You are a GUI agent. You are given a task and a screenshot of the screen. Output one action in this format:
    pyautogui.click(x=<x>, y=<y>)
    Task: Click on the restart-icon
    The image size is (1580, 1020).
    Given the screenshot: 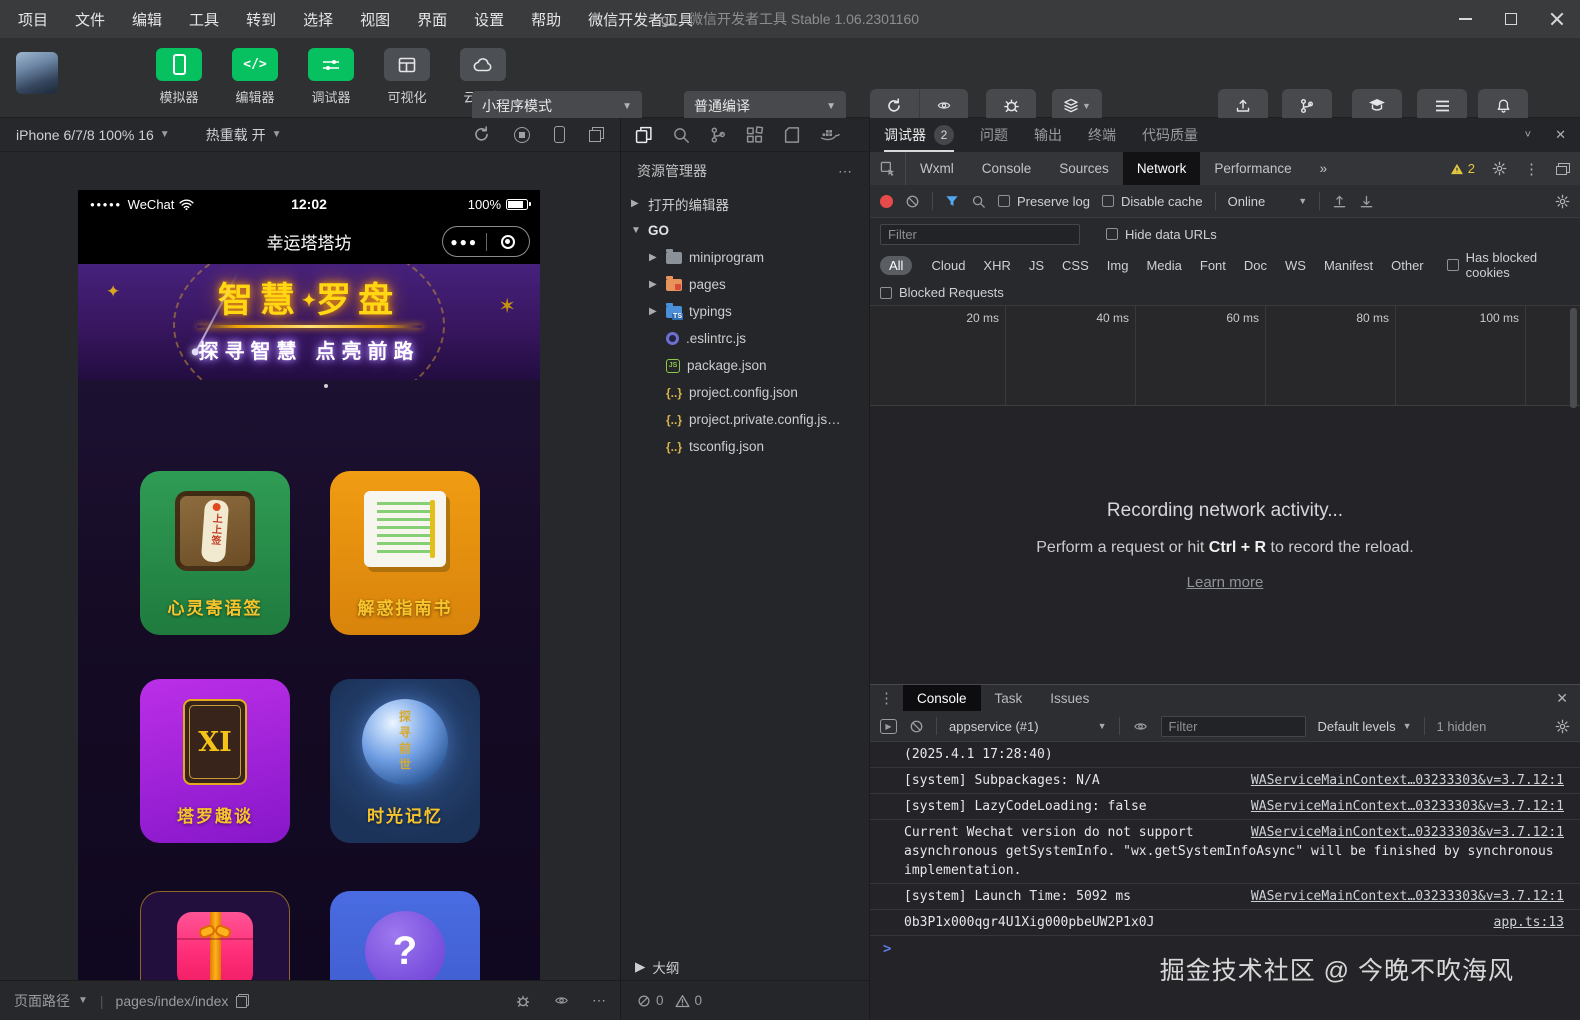 What is the action you would take?
    pyautogui.click(x=481, y=134)
    